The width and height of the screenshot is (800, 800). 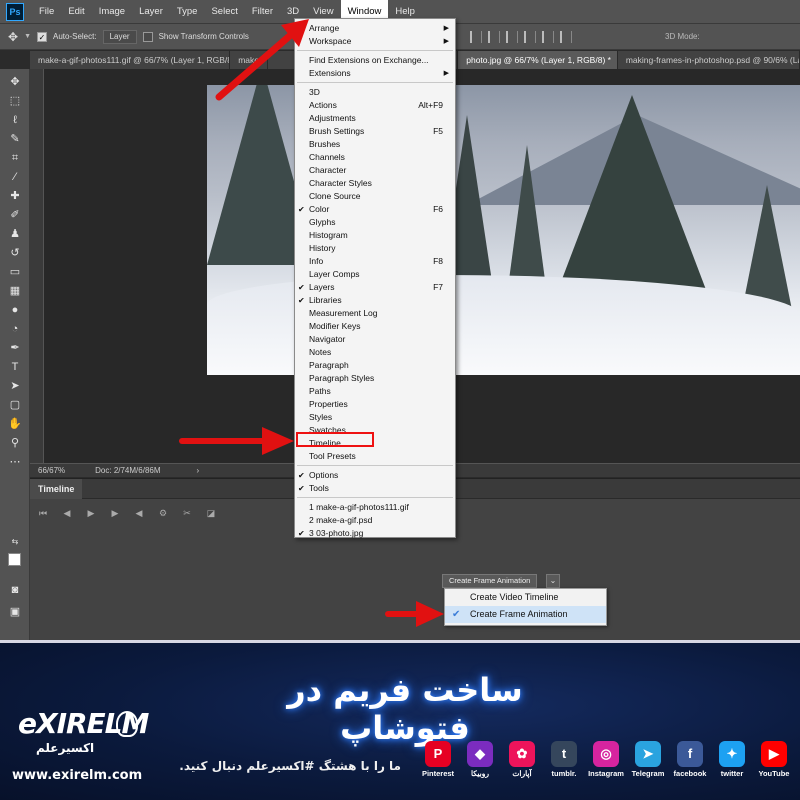 I want to click on previous-frame-icon: ◀, so click(x=67, y=513).